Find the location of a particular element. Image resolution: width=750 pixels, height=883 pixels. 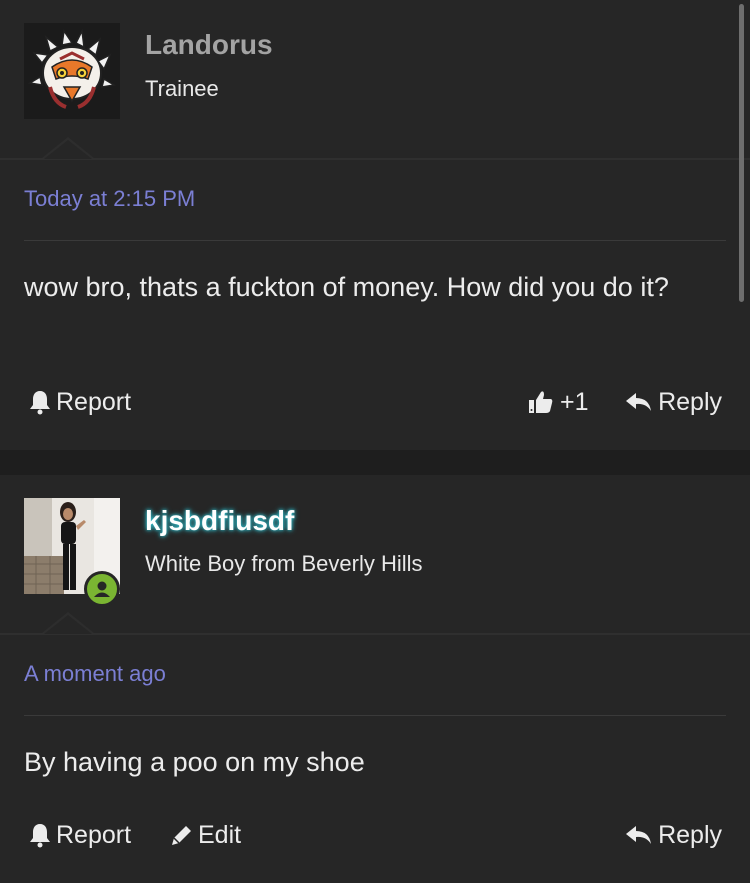

thumbs-up-icon is located at coordinates (541, 402).